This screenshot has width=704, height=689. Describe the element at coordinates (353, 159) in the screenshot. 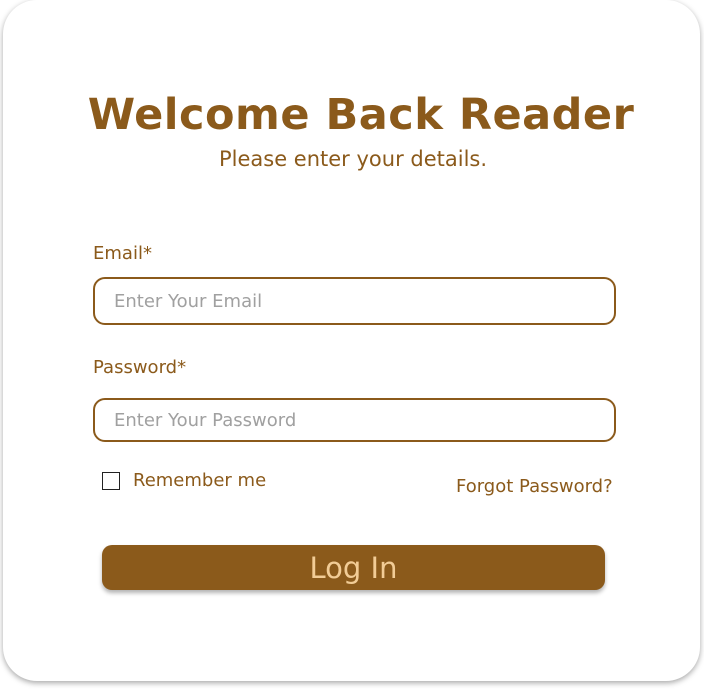

I see `page-subtitle: Please enter your details.` at that location.